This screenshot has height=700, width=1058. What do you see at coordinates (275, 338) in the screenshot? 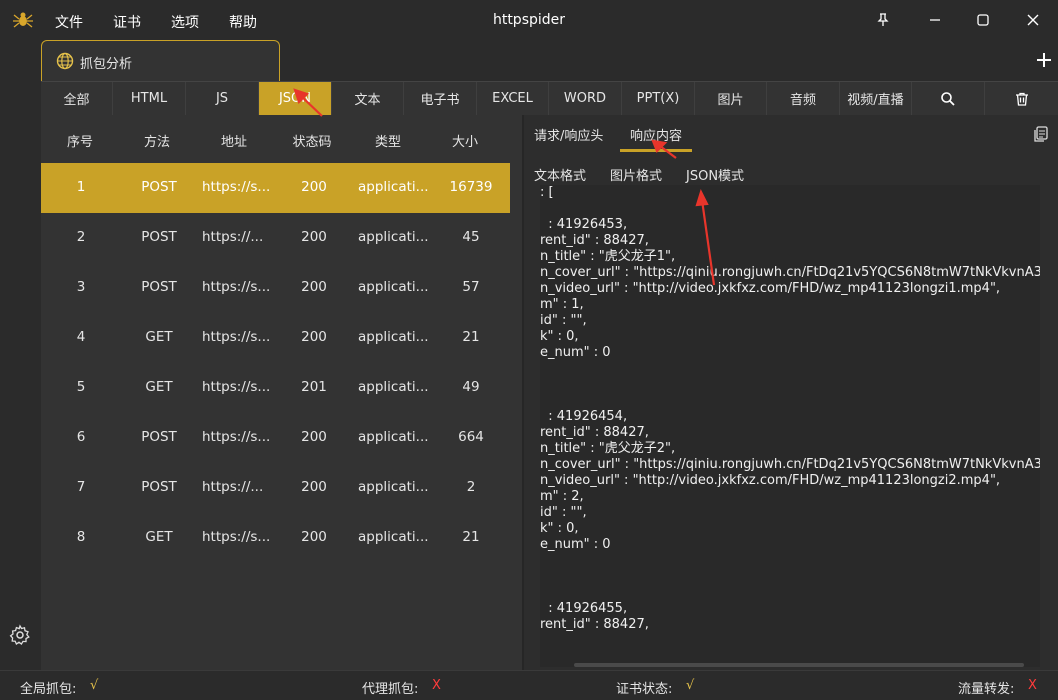
I see `table-row: 4 GET https://s... 200 applicati... 21` at bounding box center [275, 338].